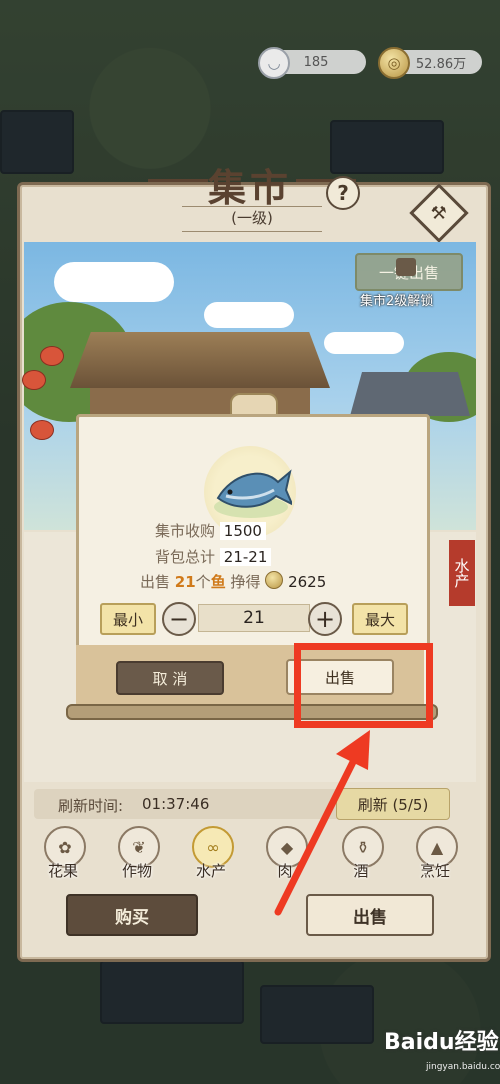 The height and width of the screenshot is (1084, 500). What do you see at coordinates (462, 573) in the screenshot?
I see `category-tag: 水产` at bounding box center [462, 573].